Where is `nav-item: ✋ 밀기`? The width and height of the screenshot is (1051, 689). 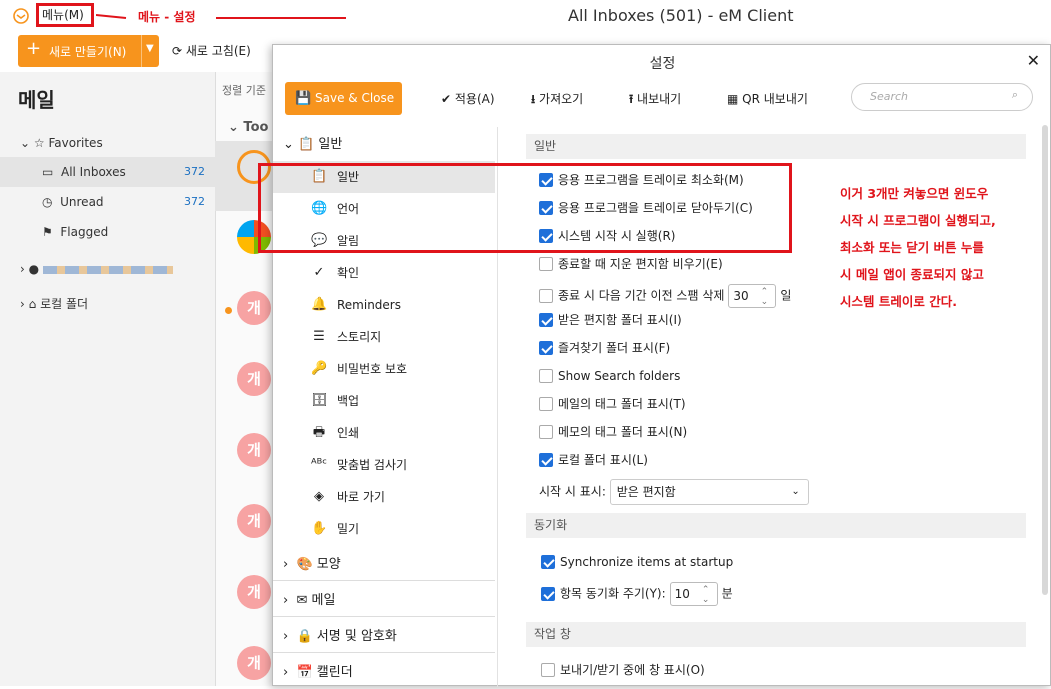 nav-item: ✋ 밀기 is located at coordinates (384, 529).